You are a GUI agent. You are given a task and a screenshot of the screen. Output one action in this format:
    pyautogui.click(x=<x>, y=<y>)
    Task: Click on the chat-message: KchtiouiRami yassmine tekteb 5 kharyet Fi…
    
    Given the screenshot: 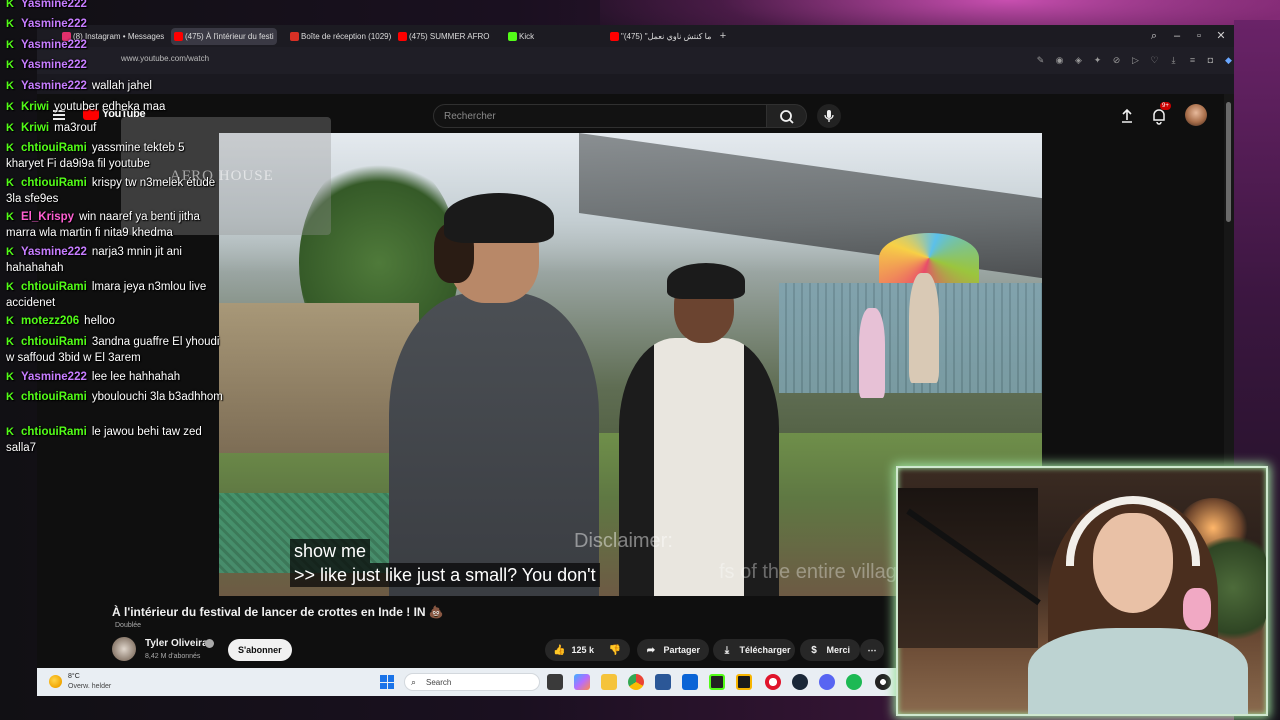 What is the action you would take?
    pyautogui.click(x=115, y=156)
    